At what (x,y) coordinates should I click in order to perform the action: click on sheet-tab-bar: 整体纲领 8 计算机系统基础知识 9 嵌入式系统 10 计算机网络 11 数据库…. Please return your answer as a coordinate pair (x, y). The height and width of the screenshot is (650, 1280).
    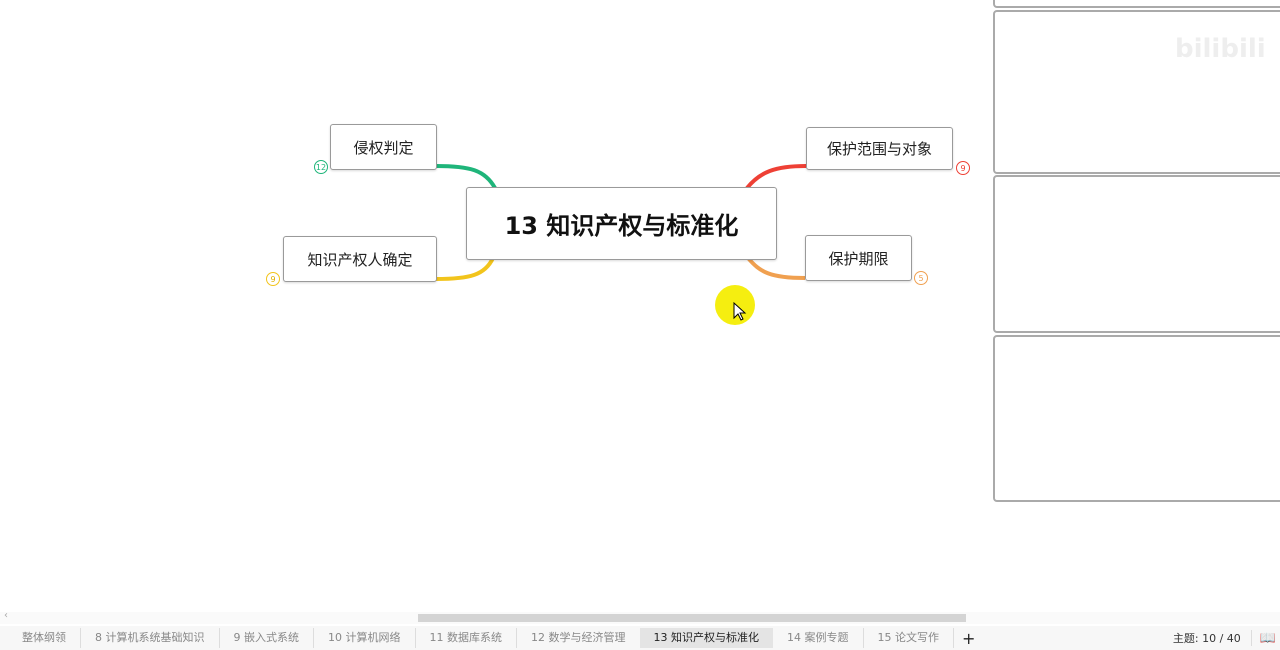
    Looking at the image, I should click on (640, 638).